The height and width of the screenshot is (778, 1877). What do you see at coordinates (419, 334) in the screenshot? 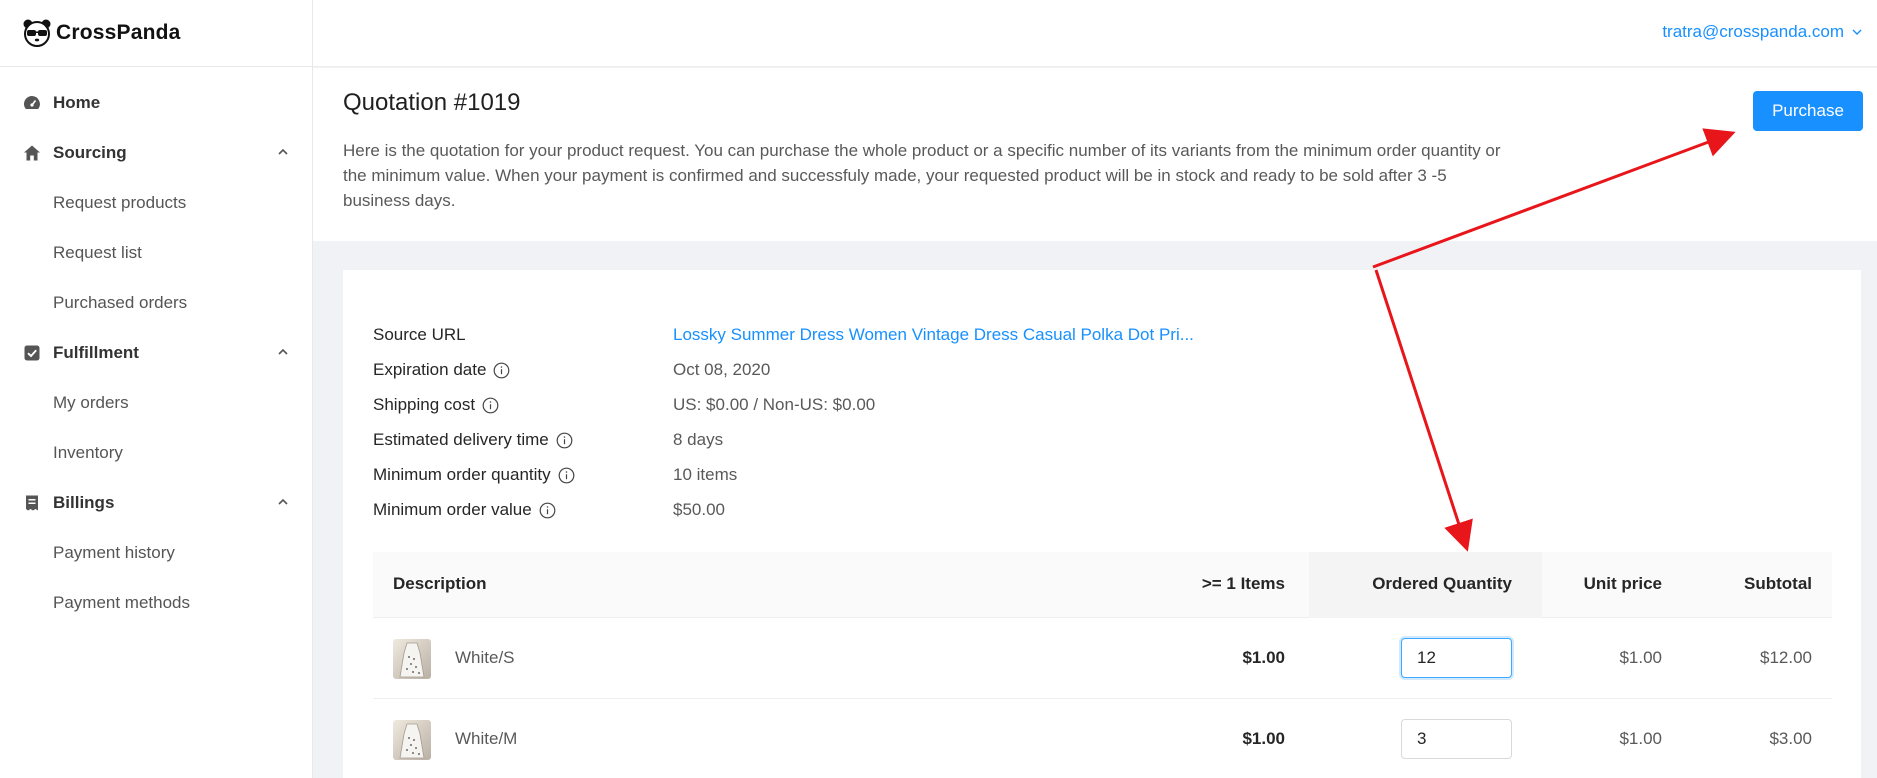
I see `info-label: Source URL` at bounding box center [419, 334].